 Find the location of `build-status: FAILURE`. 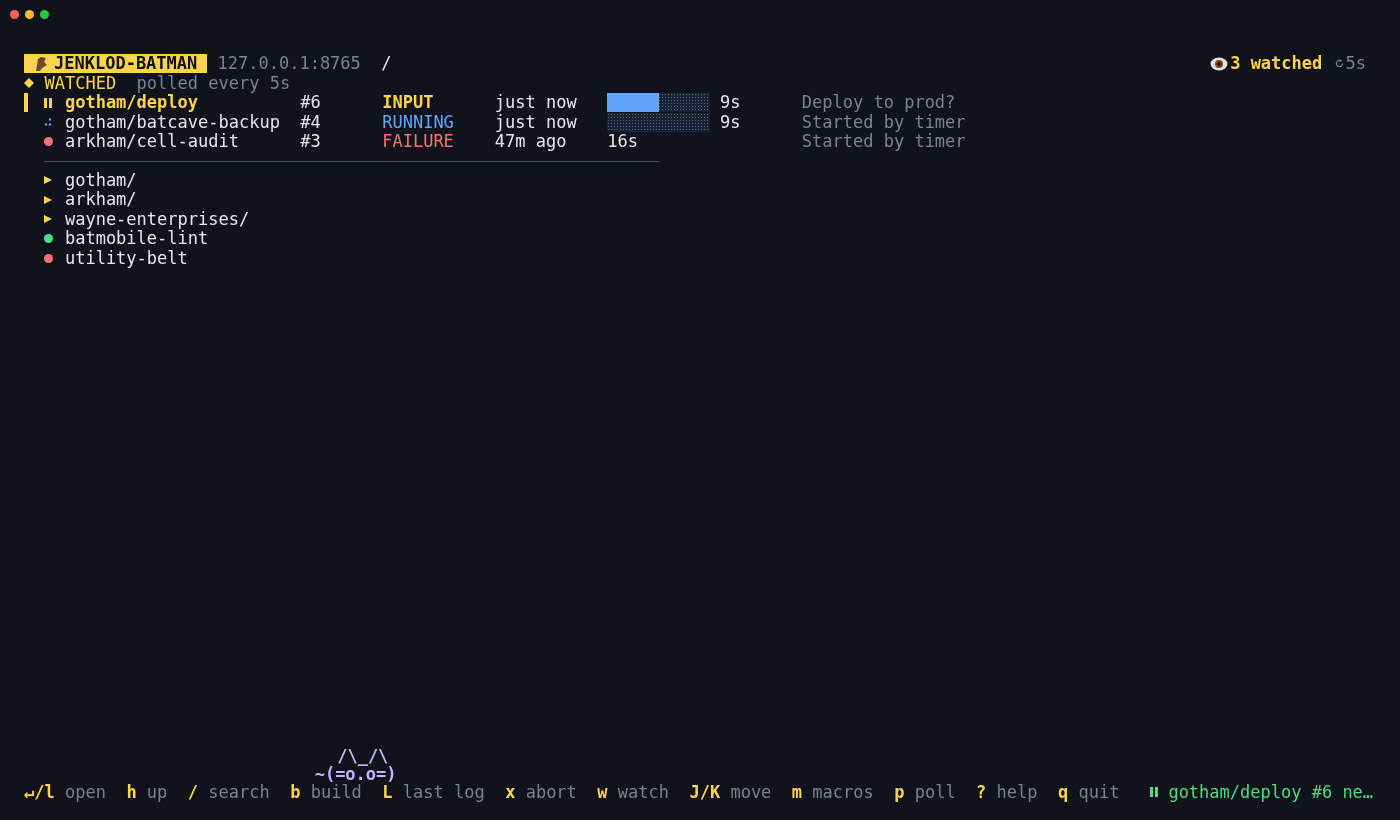

build-status: FAILURE is located at coordinates (418, 142).